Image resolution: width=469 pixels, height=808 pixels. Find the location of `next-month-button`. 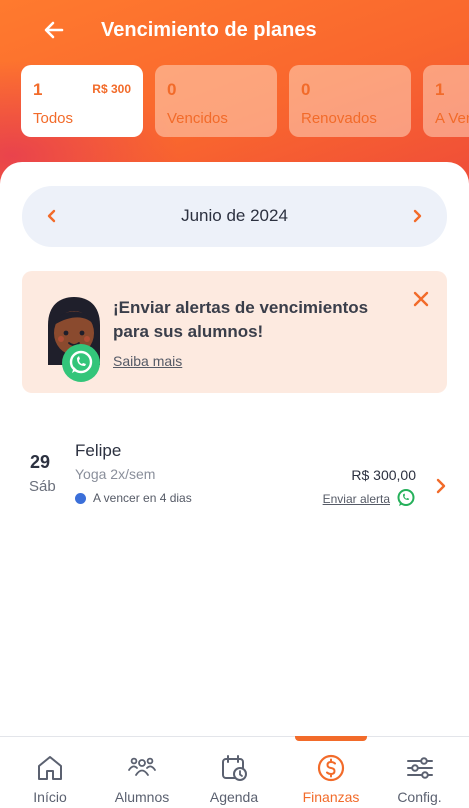

next-month-button is located at coordinates (417, 216).